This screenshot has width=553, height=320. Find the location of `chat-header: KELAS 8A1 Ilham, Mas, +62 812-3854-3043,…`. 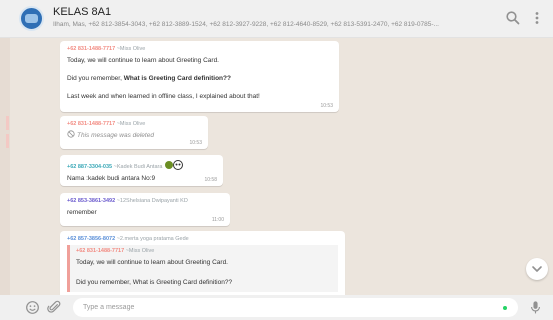

chat-header: KELAS 8A1 Ilham, Mas, +62 812-3854-3043,… is located at coordinates (276, 19).